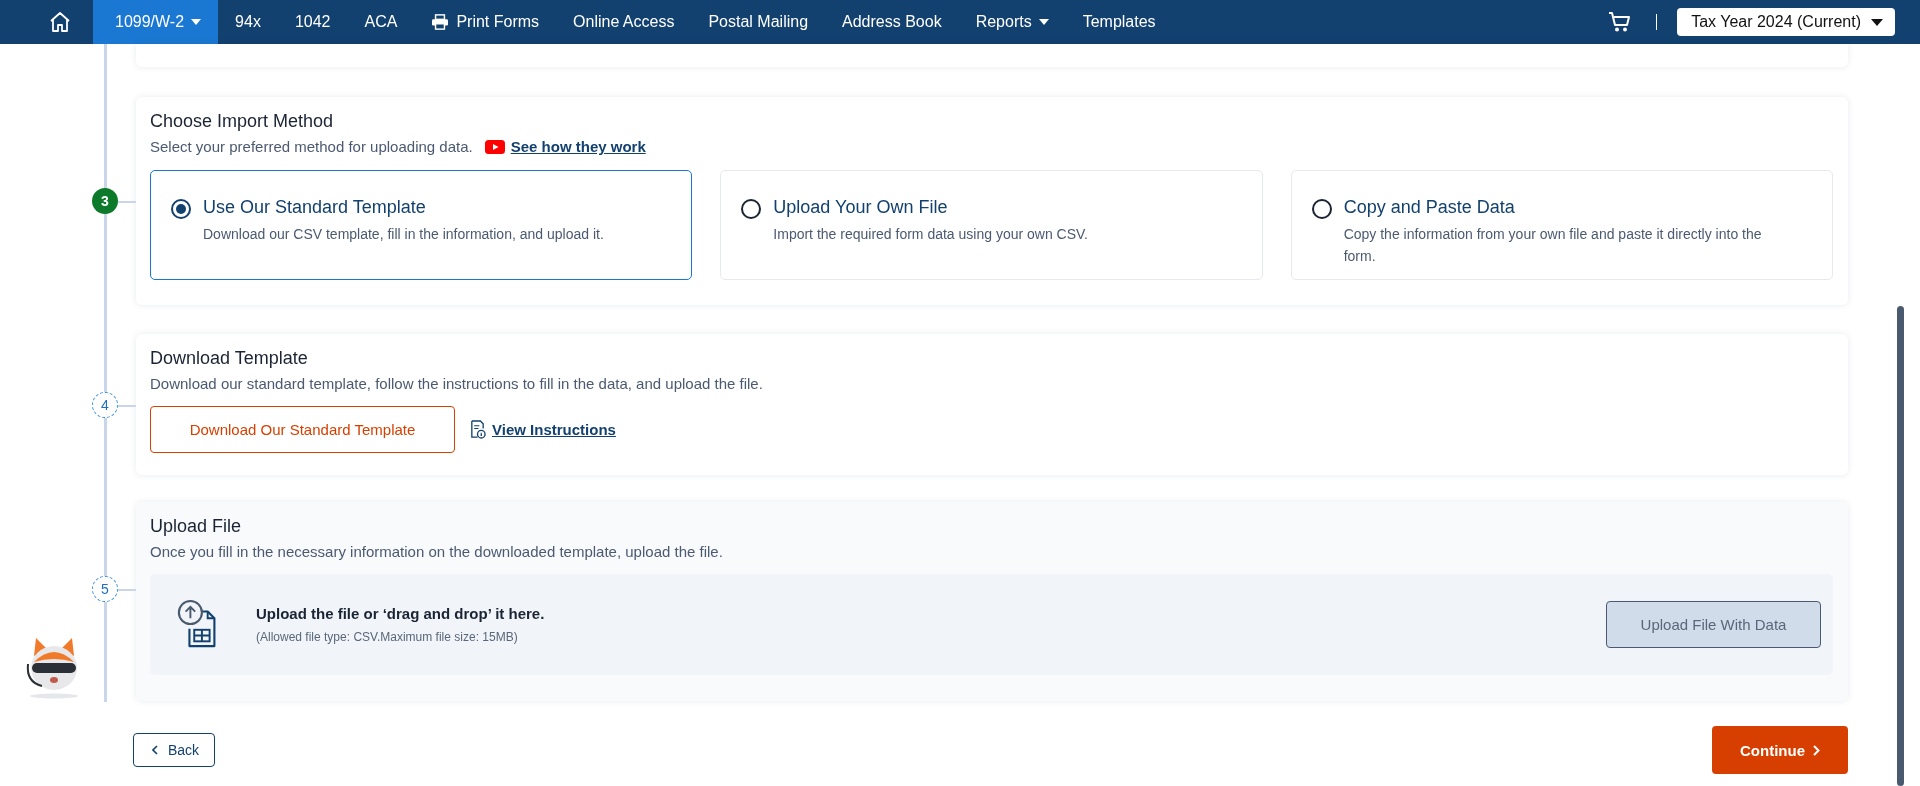  What do you see at coordinates (155, 750) in the screenshot?
I see `chevron-left-icon` at bounding box center [155, 750].